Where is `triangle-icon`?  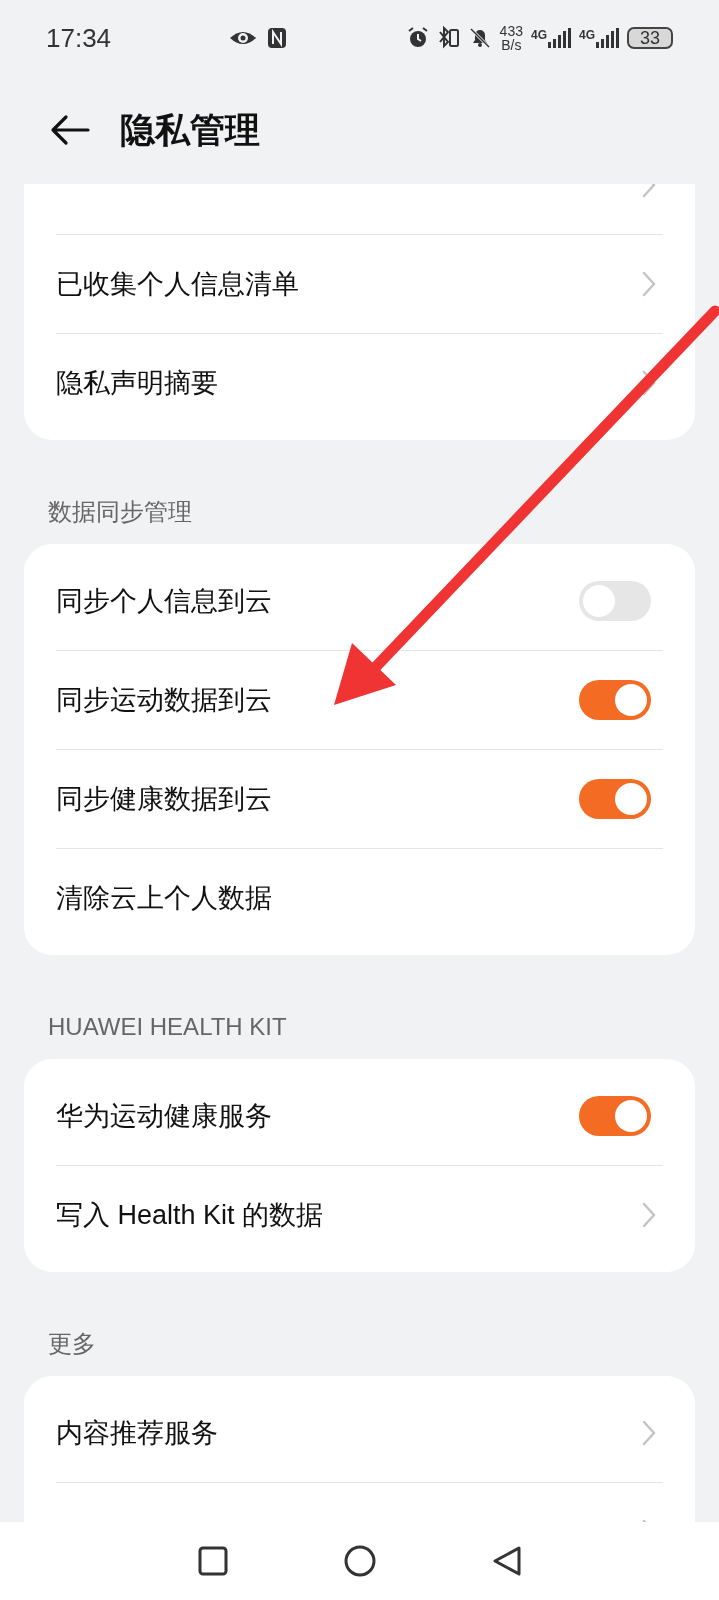
triangle-icon is located at coordinates (506, 1561).